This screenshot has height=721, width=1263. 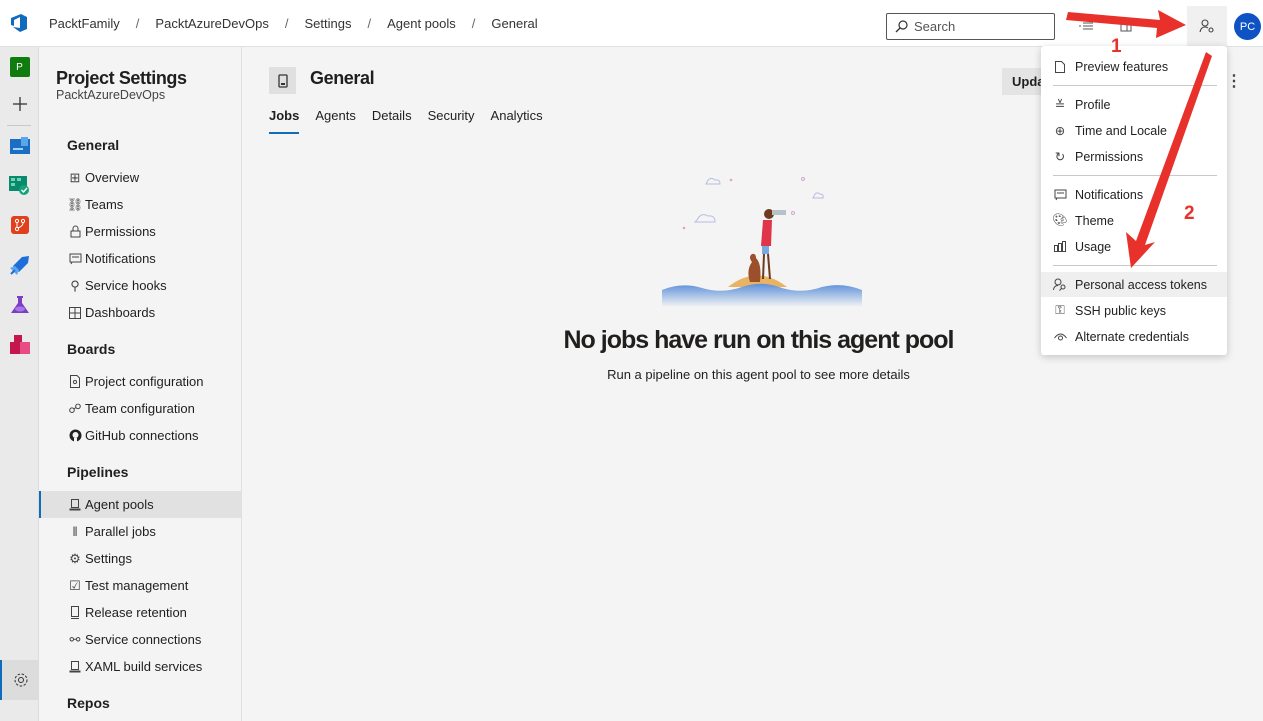 What do you see at coordinates (19, 23) in the screenshot?
I see `azure-devops-logo` at bounding box center [19, 23].